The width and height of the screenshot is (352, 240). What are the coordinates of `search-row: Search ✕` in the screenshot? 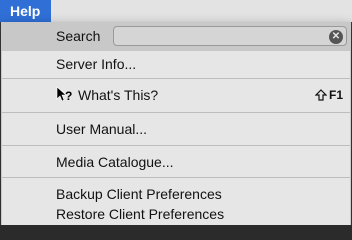 It's located at (176, 36).